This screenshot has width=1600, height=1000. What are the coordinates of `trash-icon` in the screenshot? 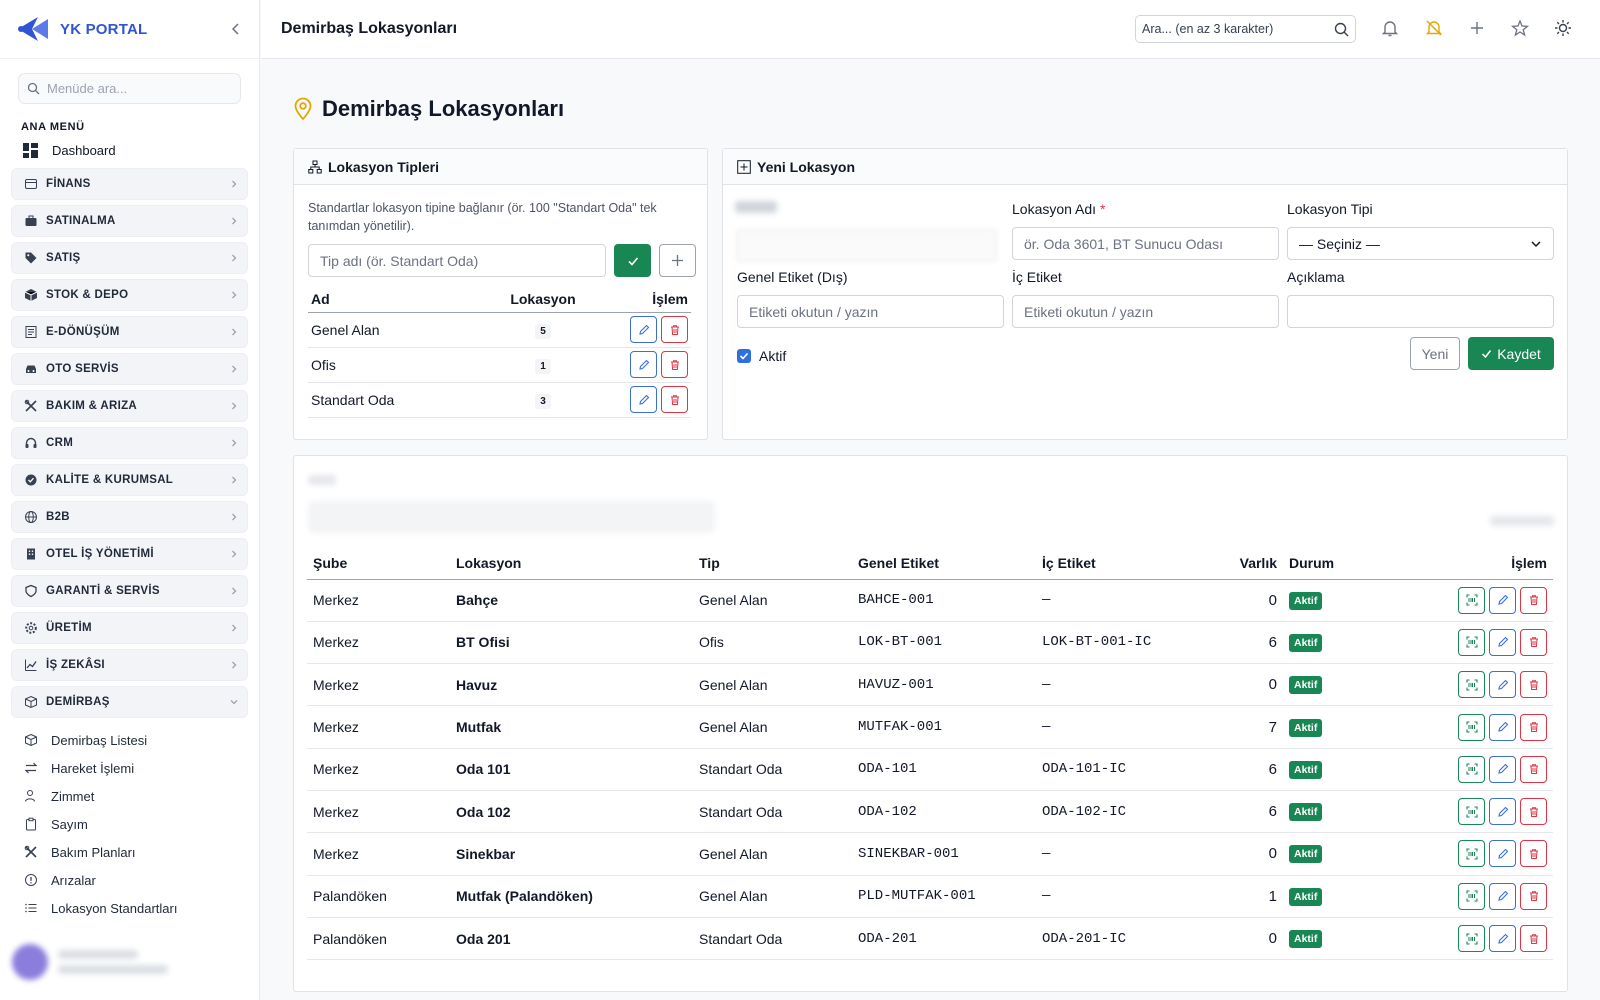 It's located at (1534, 812).